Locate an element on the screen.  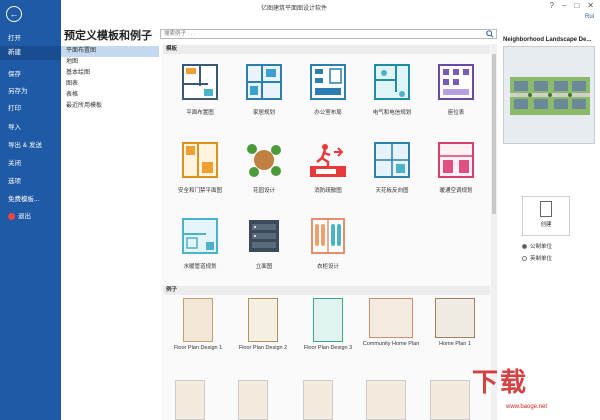
menu-print: 打印 is located at coordinates (14, 107).